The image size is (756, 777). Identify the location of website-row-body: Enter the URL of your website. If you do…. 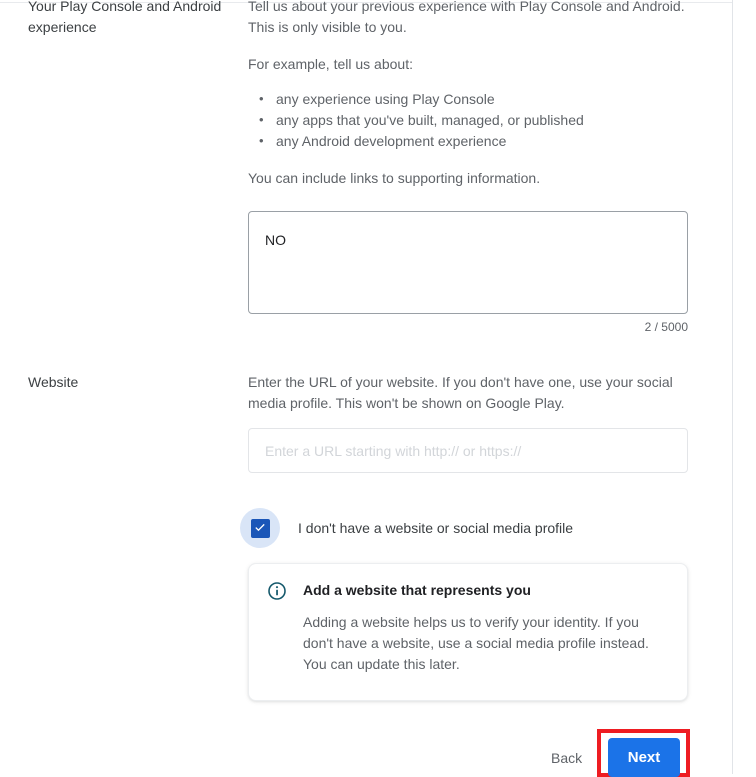
(468, 393).